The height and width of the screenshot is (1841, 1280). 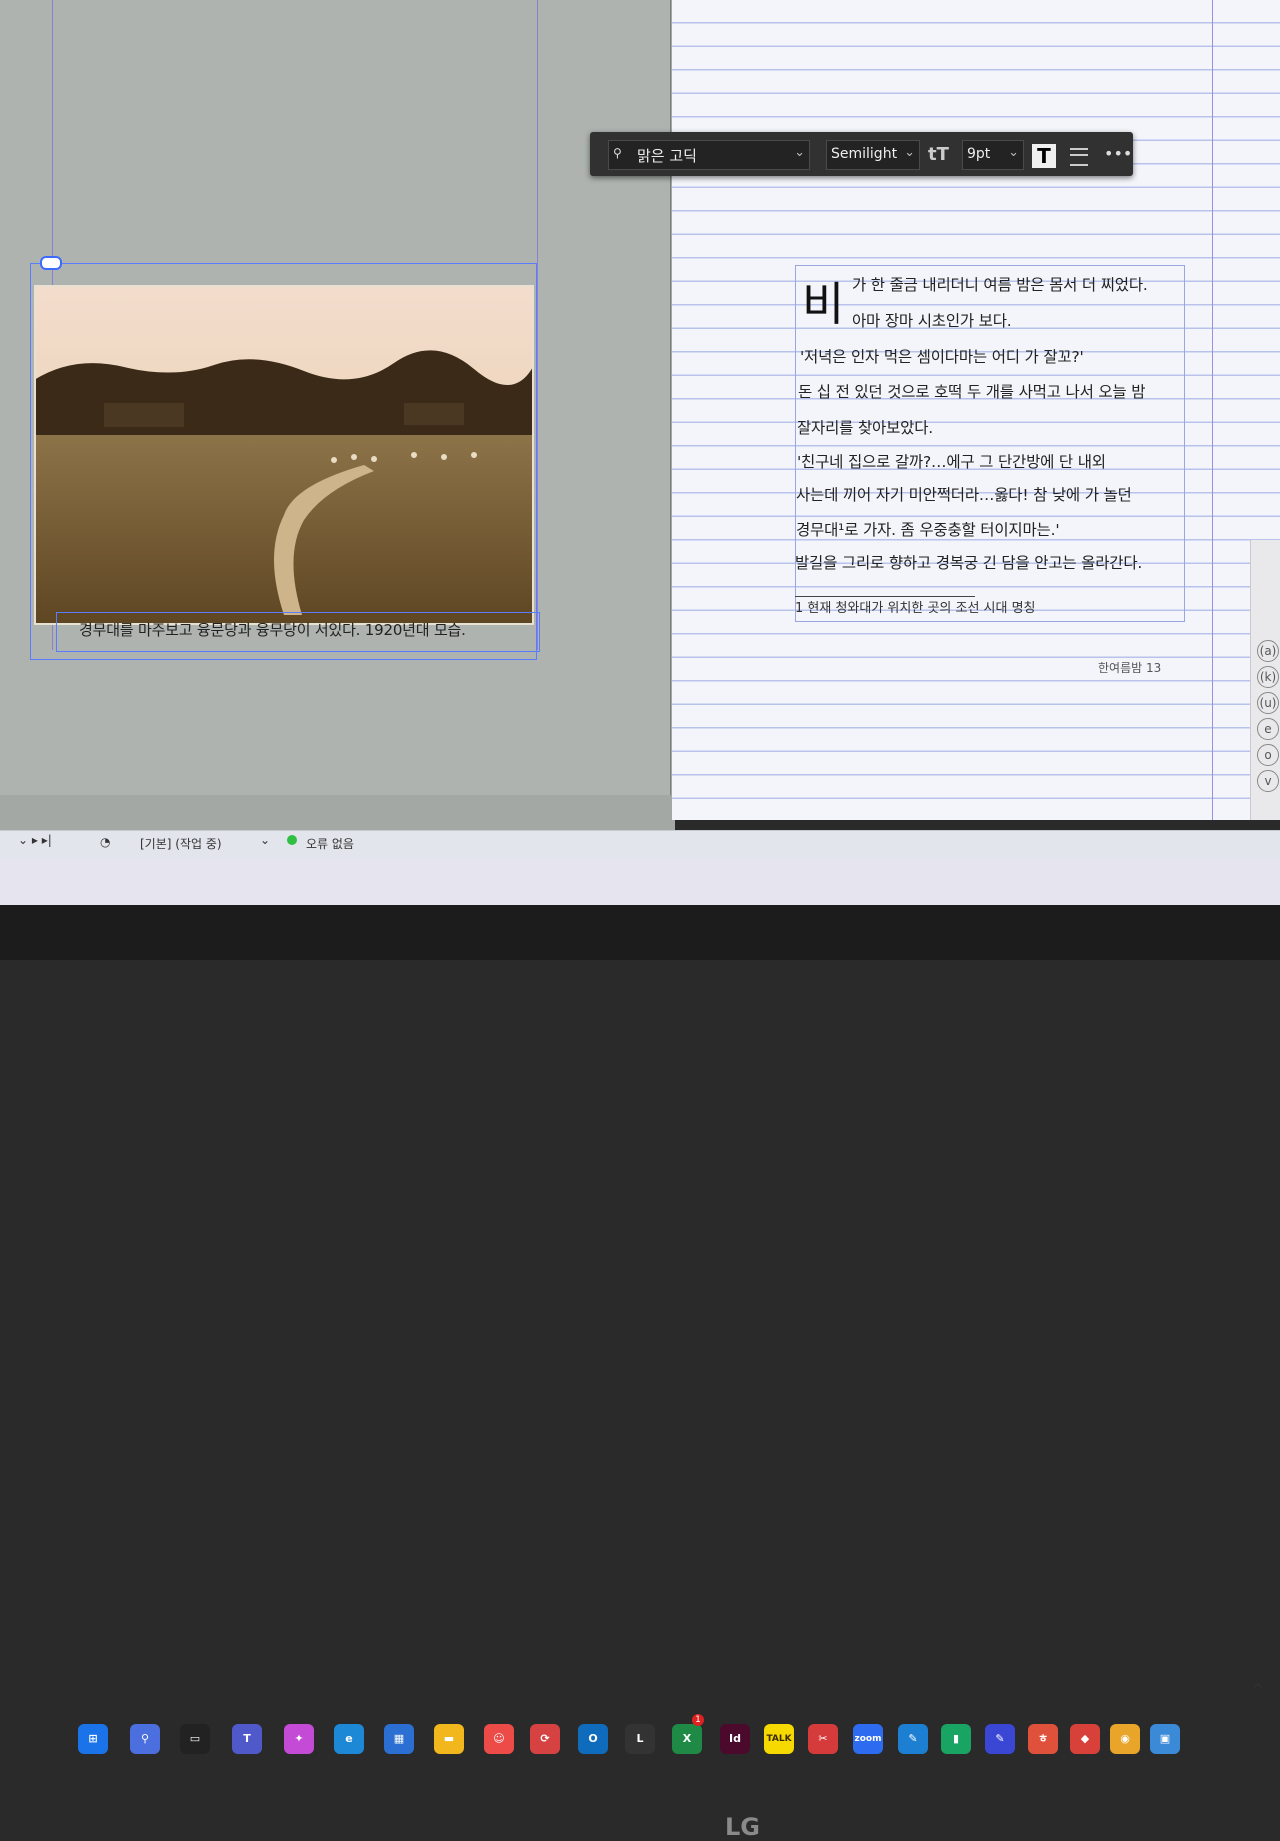 What do you see at coordinates (779, 1739) in the screenshot?
I see `kakaotalk-icon: TALK` at bounding box center [779, 1739].